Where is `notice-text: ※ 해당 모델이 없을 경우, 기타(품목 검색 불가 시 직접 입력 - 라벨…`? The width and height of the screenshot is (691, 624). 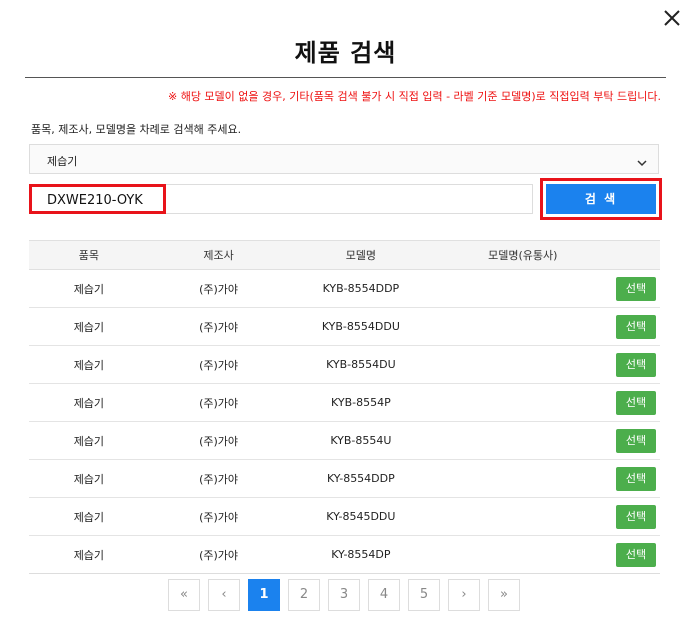 notice-text: ※ 해당 모델이 없을 경우, 기타(품목 검색 불가 시 직접 입력 - 라벨… is located at coordinates (414, 96).